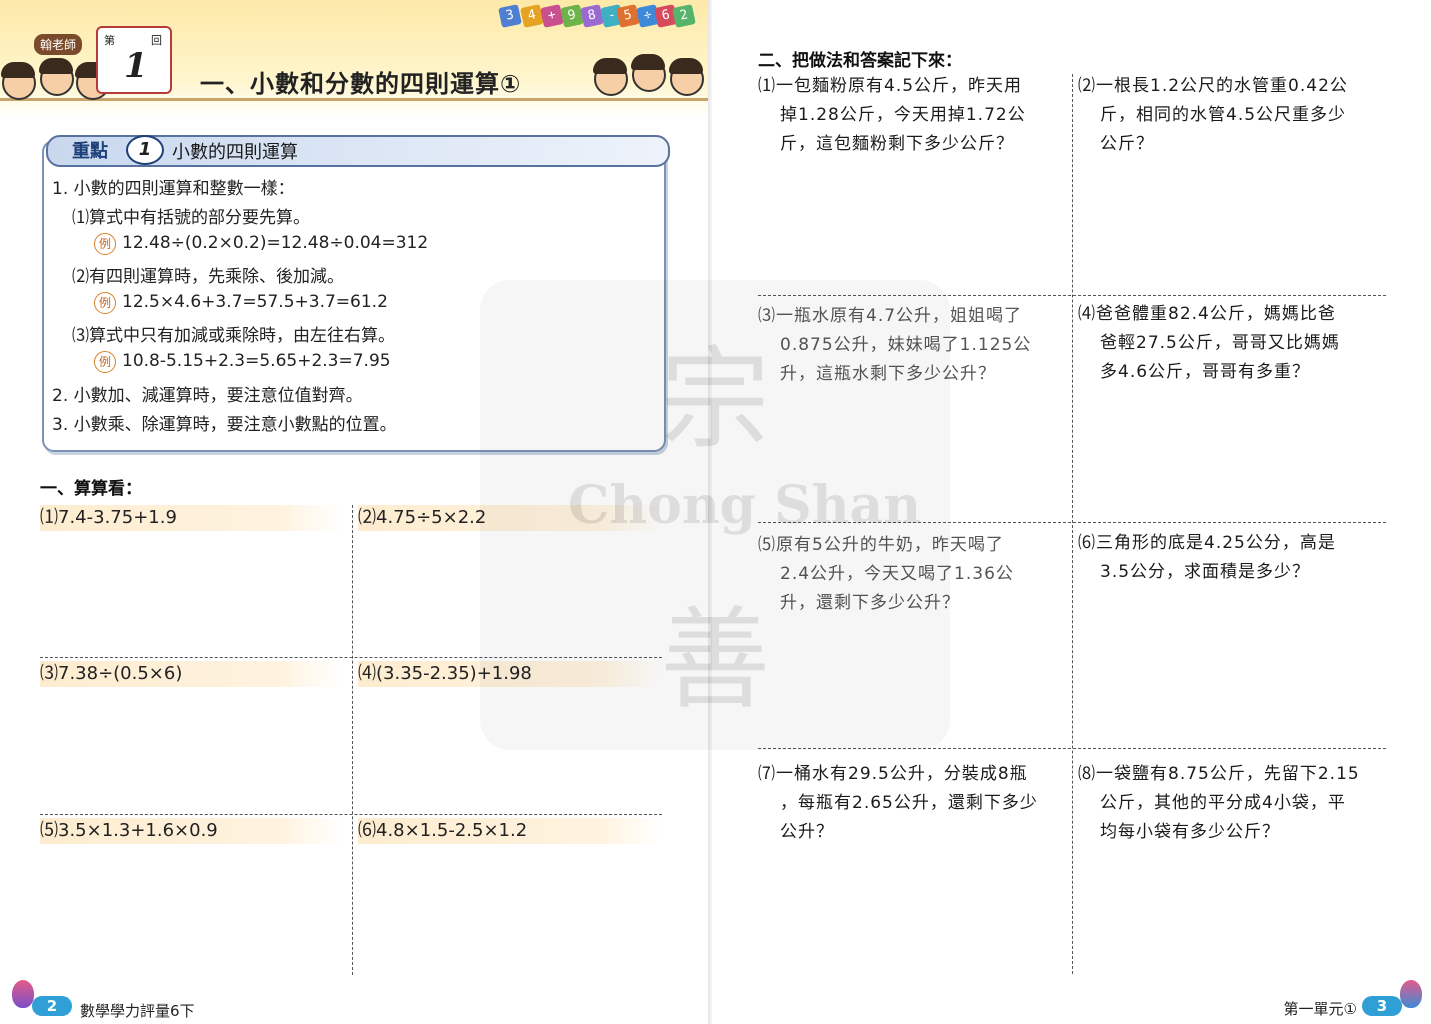 This screenshot has width=1431, height=1024. Describe the element at coordinates (275, 243) in the screenshot. I see `example-equation: 12.48÷(0.2×0.2)=12.48÷0.04=312` at that location.